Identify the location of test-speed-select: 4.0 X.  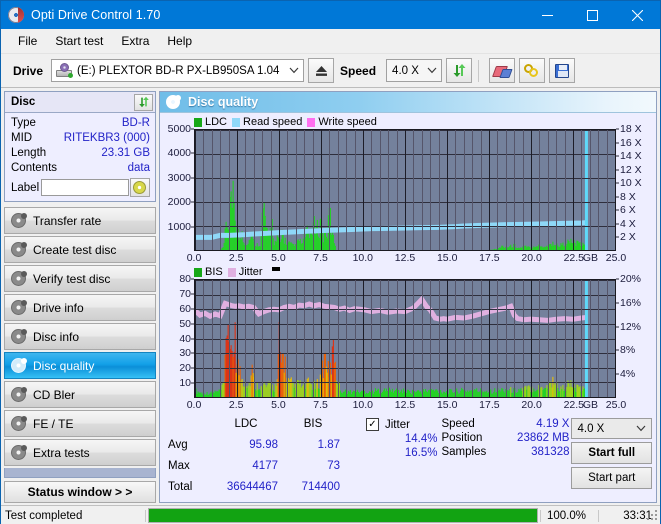
(611, 428).